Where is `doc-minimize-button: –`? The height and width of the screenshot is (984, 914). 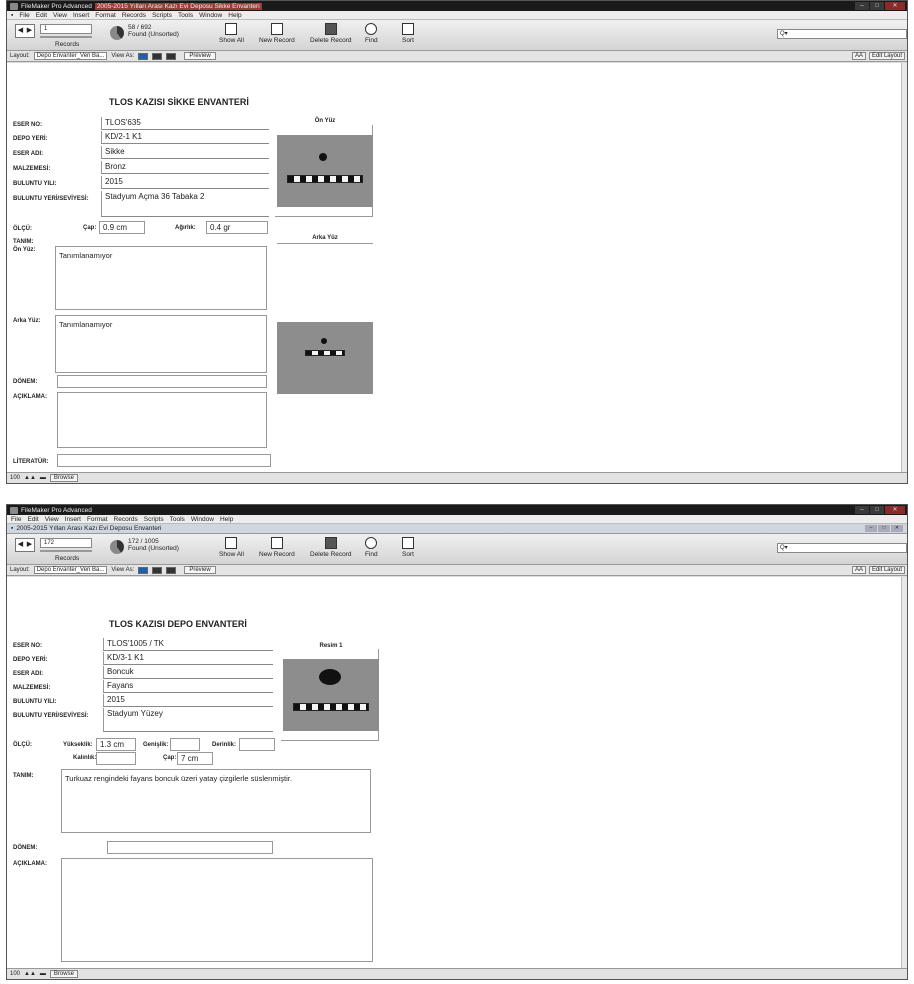 doc-minimize-button: – is located at coordinates (871, 528).